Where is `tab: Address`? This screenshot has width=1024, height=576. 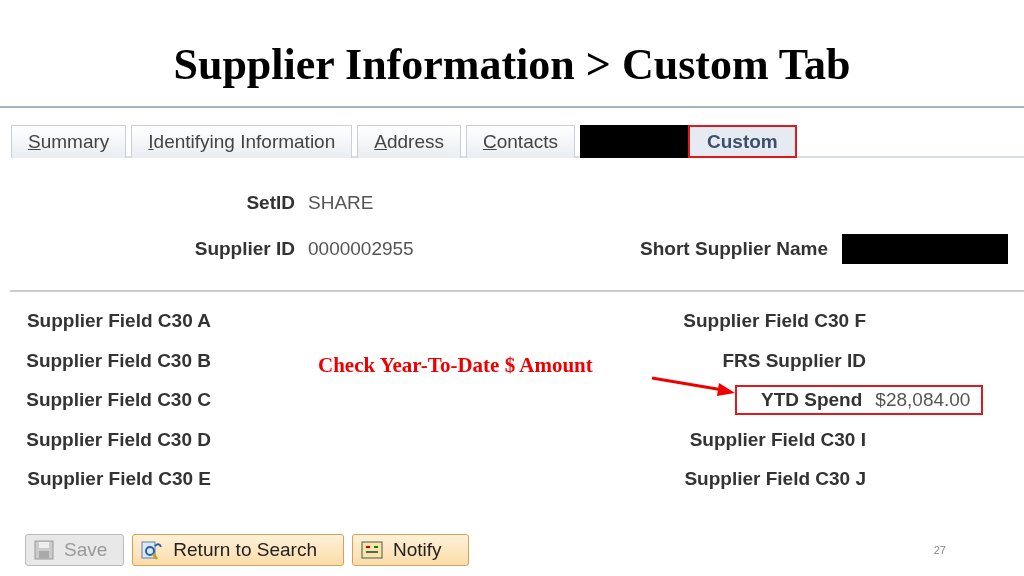 tab: Address is located at coordinates (409, 141).